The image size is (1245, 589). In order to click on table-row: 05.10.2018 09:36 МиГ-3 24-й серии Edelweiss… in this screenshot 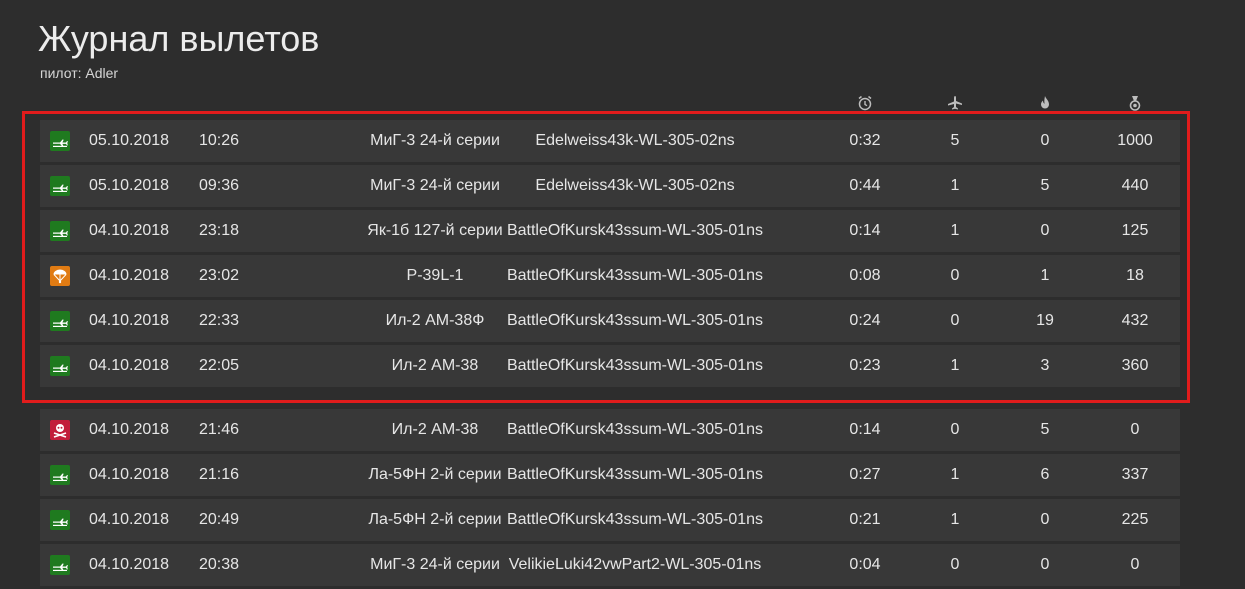, I will do `click(610, 186)`.